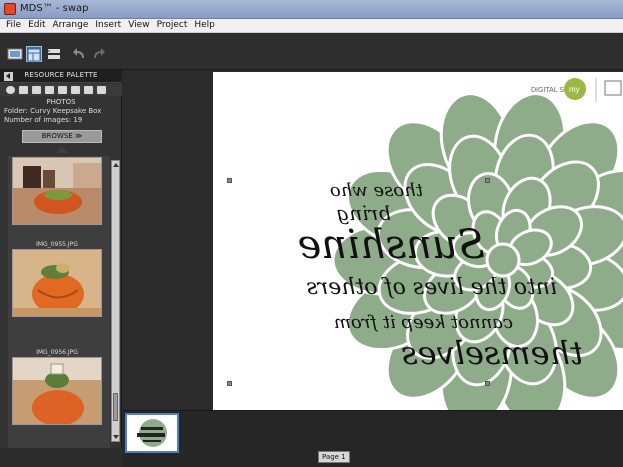  I want to click on section-title: PHOTOS, so click(61, 102).